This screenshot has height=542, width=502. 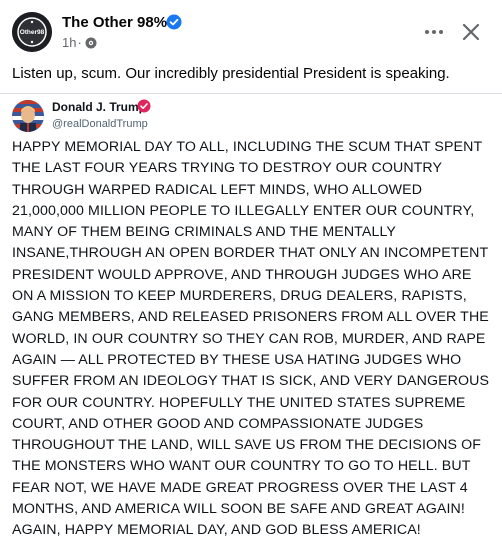 I want to click on more-options-button, so click(x=434, y=32).